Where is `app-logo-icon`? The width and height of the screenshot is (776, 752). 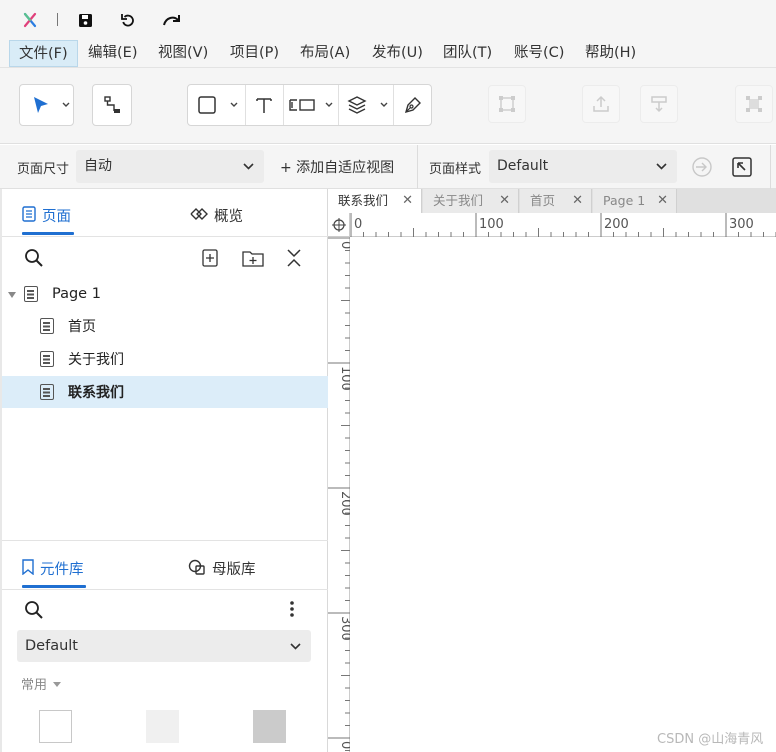 app-logo-icon is located at coordinates (30, 20).